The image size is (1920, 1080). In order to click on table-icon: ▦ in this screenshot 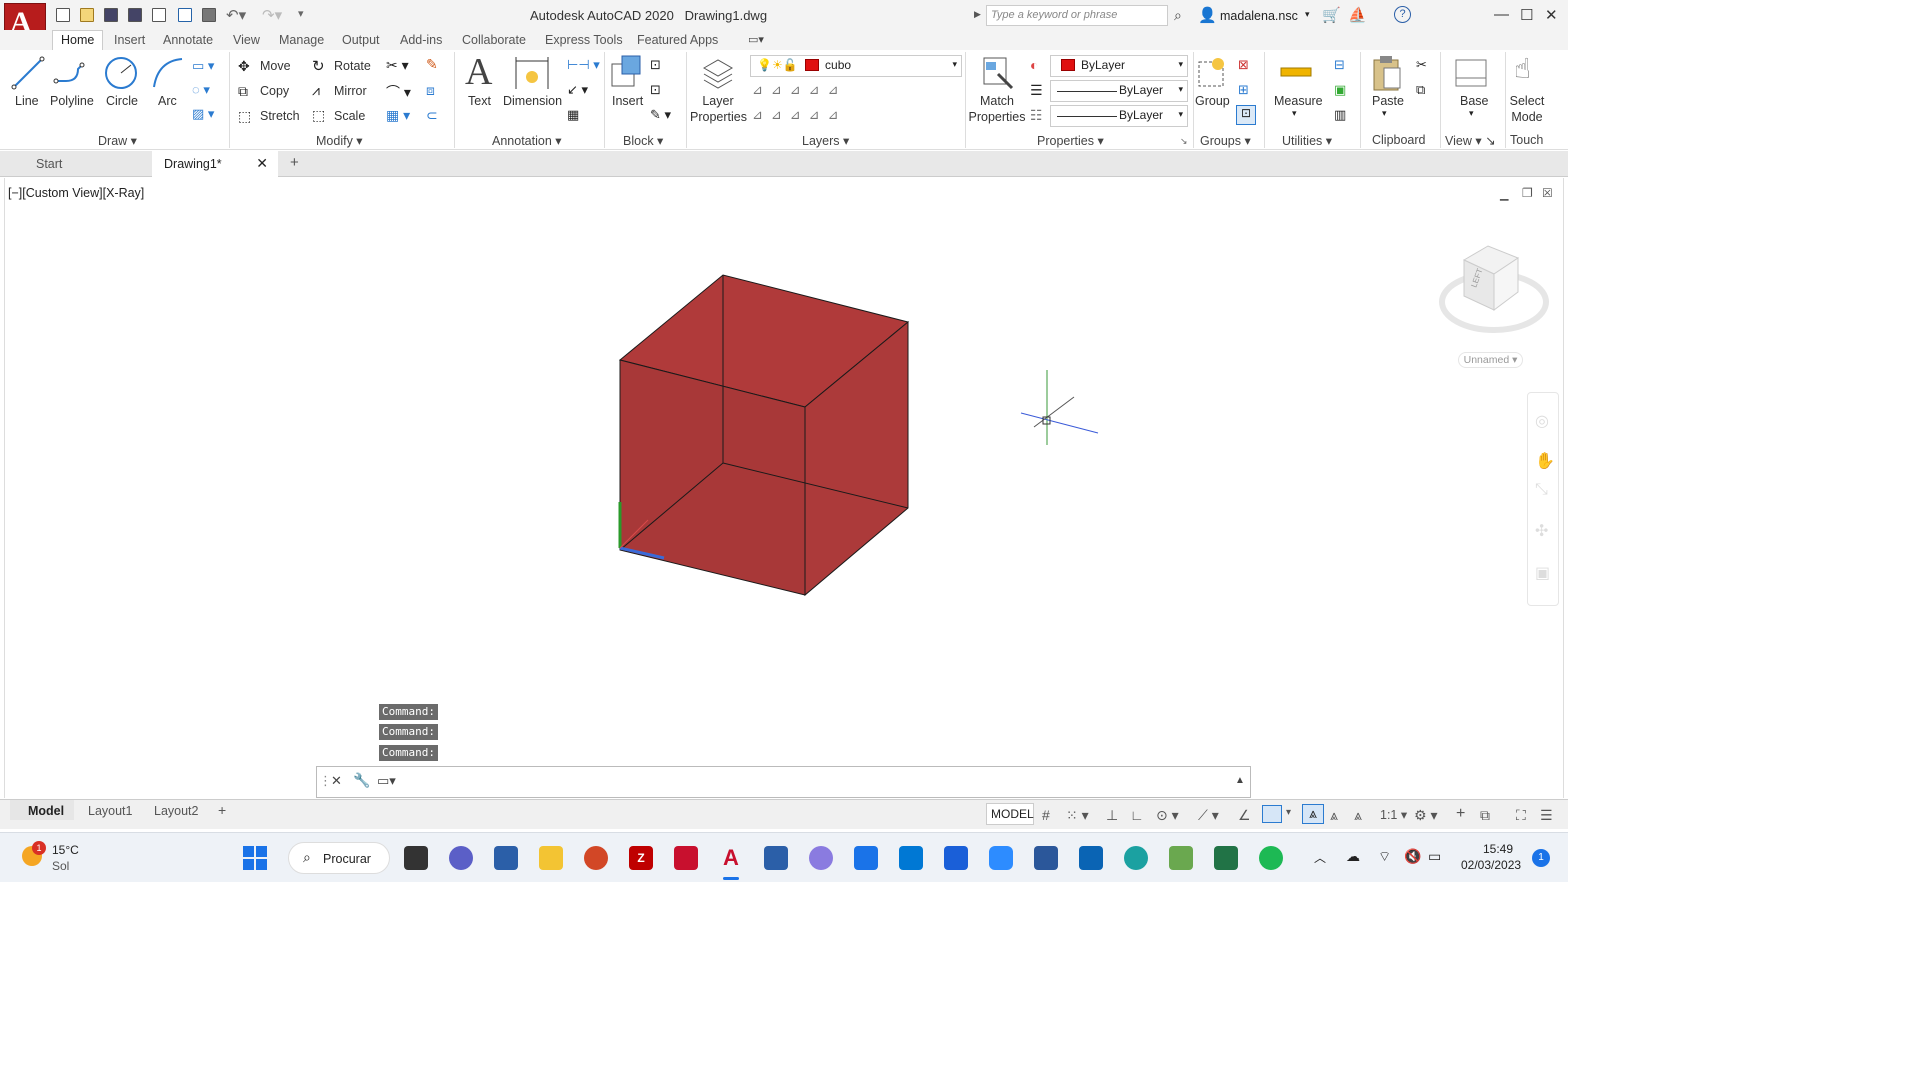, I will do `click(573, 115)`.